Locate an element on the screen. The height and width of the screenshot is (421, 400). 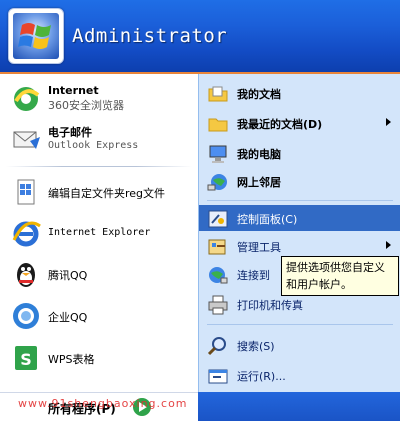
recent-item-label: 编辑自定文件夹reg文件 is located at coordinates (107, 193).